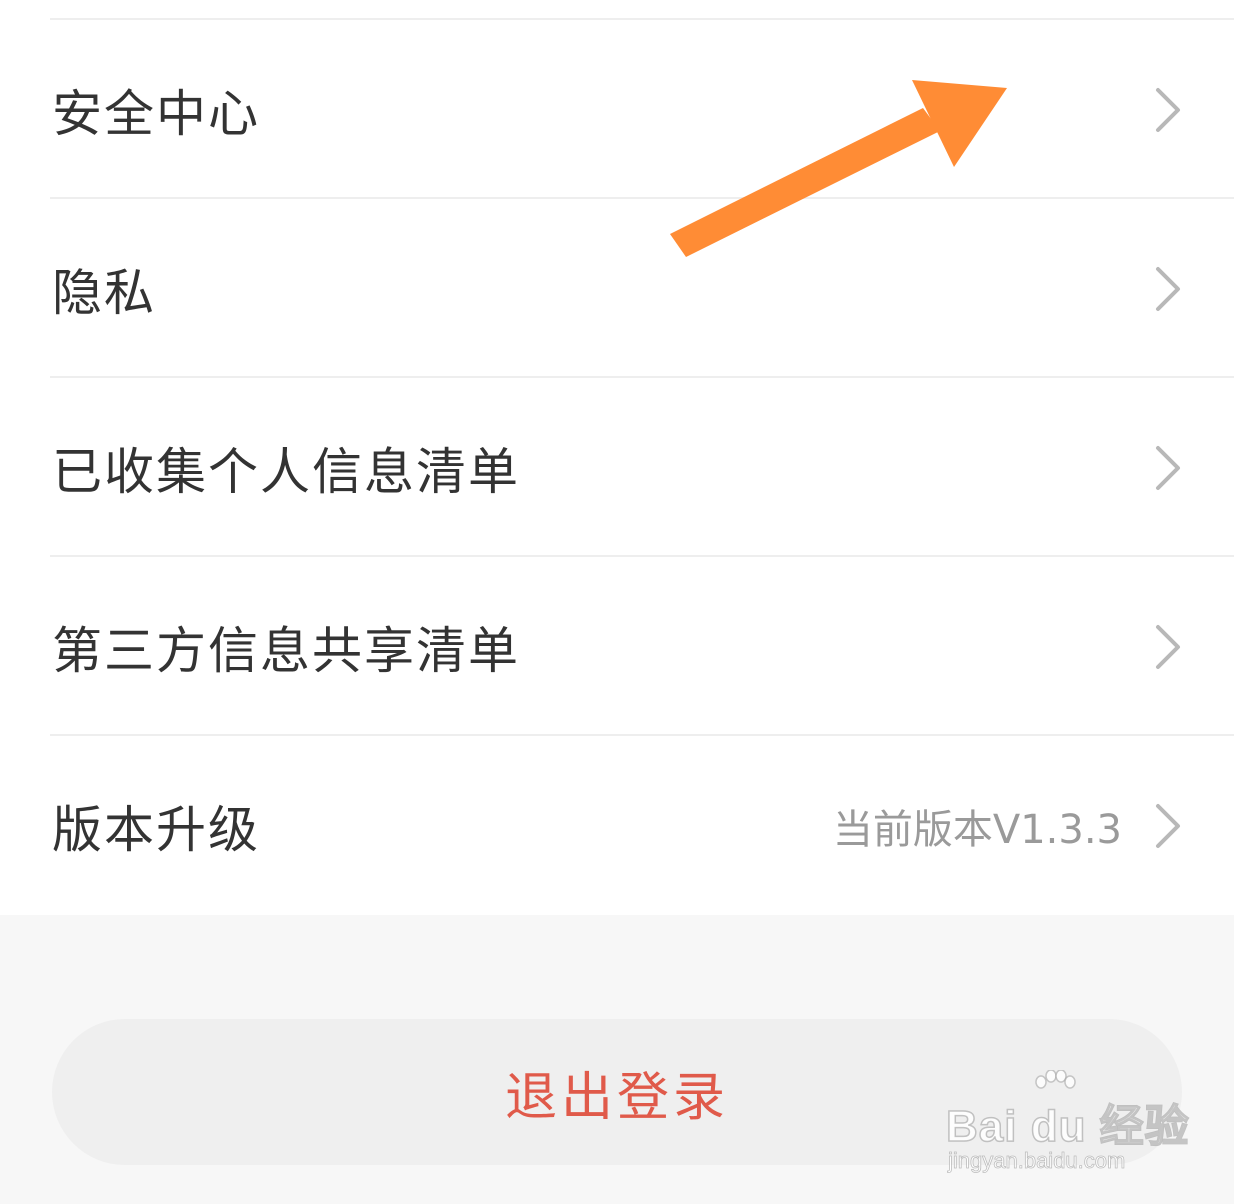 The width and height of the screenshot is (1234, 1204). What do you see at coordinates (617, 646) in the screenshot?
I see `menu-item-third-party-sharing: 第三方信息共享清单` at bounding box center [617, 646].